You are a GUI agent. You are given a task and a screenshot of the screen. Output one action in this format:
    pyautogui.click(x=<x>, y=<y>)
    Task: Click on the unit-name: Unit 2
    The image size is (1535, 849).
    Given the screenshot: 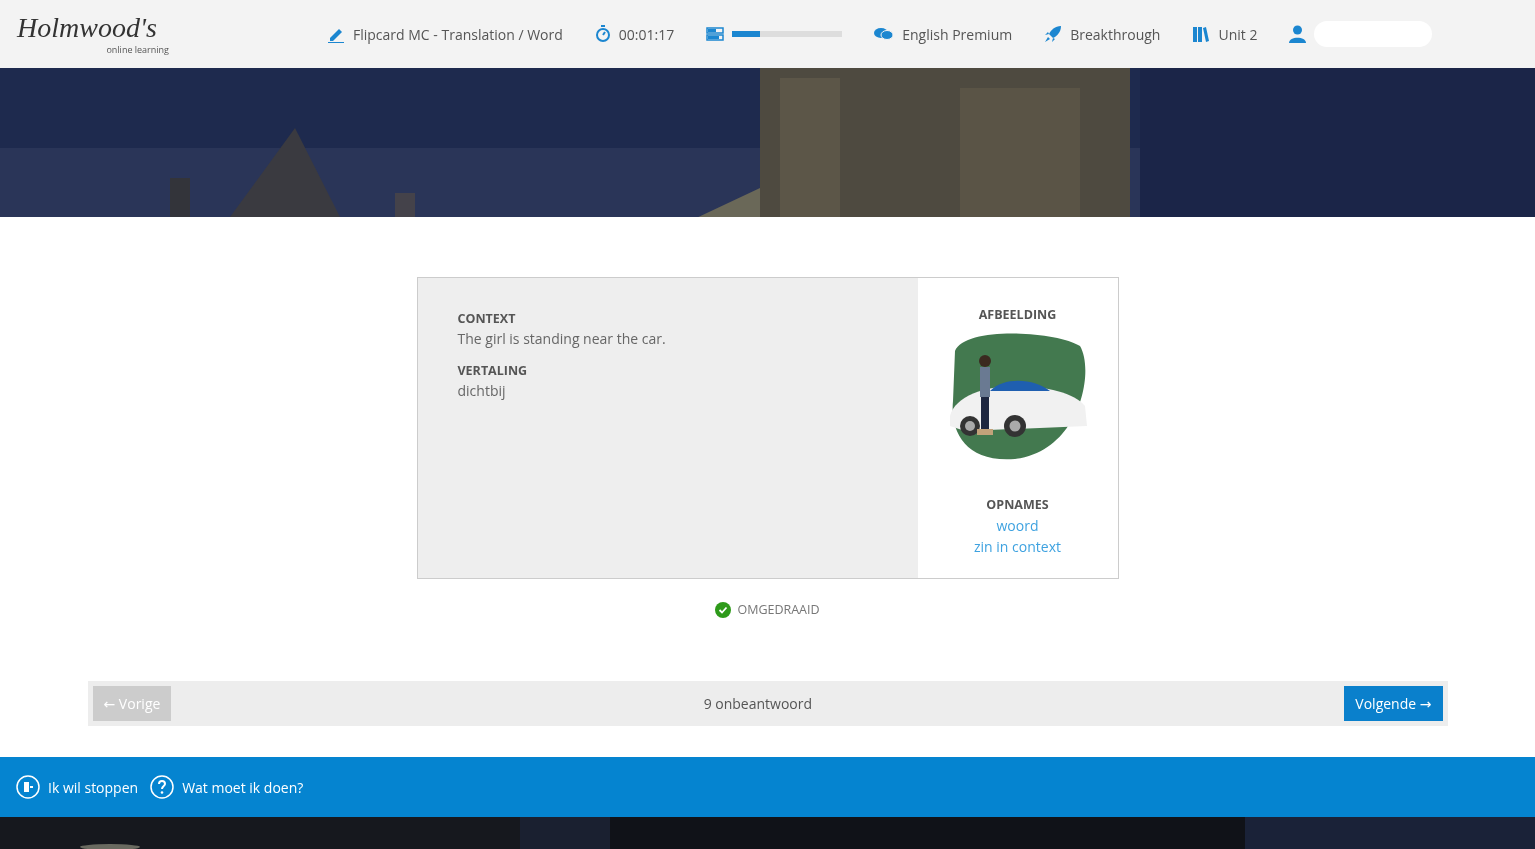 What is the action you would take?
    pyautogui.click(x=1238, y=34)
    